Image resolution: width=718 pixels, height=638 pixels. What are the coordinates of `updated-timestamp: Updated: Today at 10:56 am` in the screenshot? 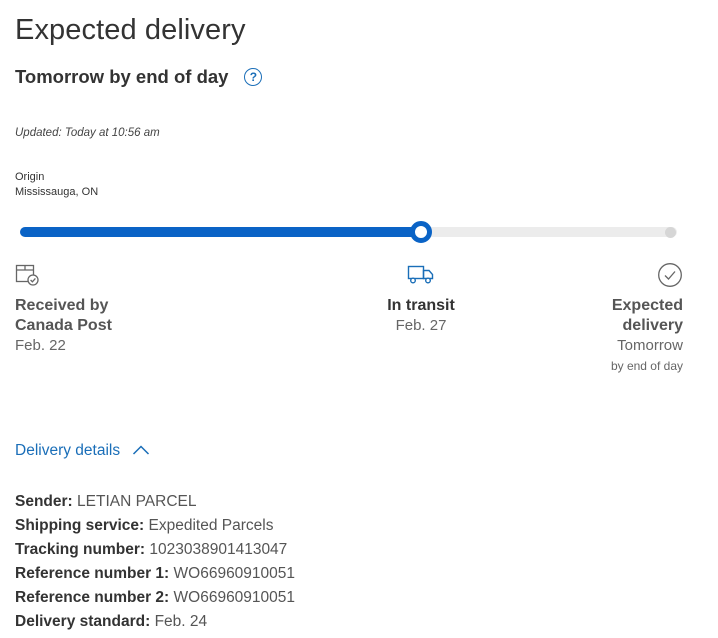 It's located at (87, 133).